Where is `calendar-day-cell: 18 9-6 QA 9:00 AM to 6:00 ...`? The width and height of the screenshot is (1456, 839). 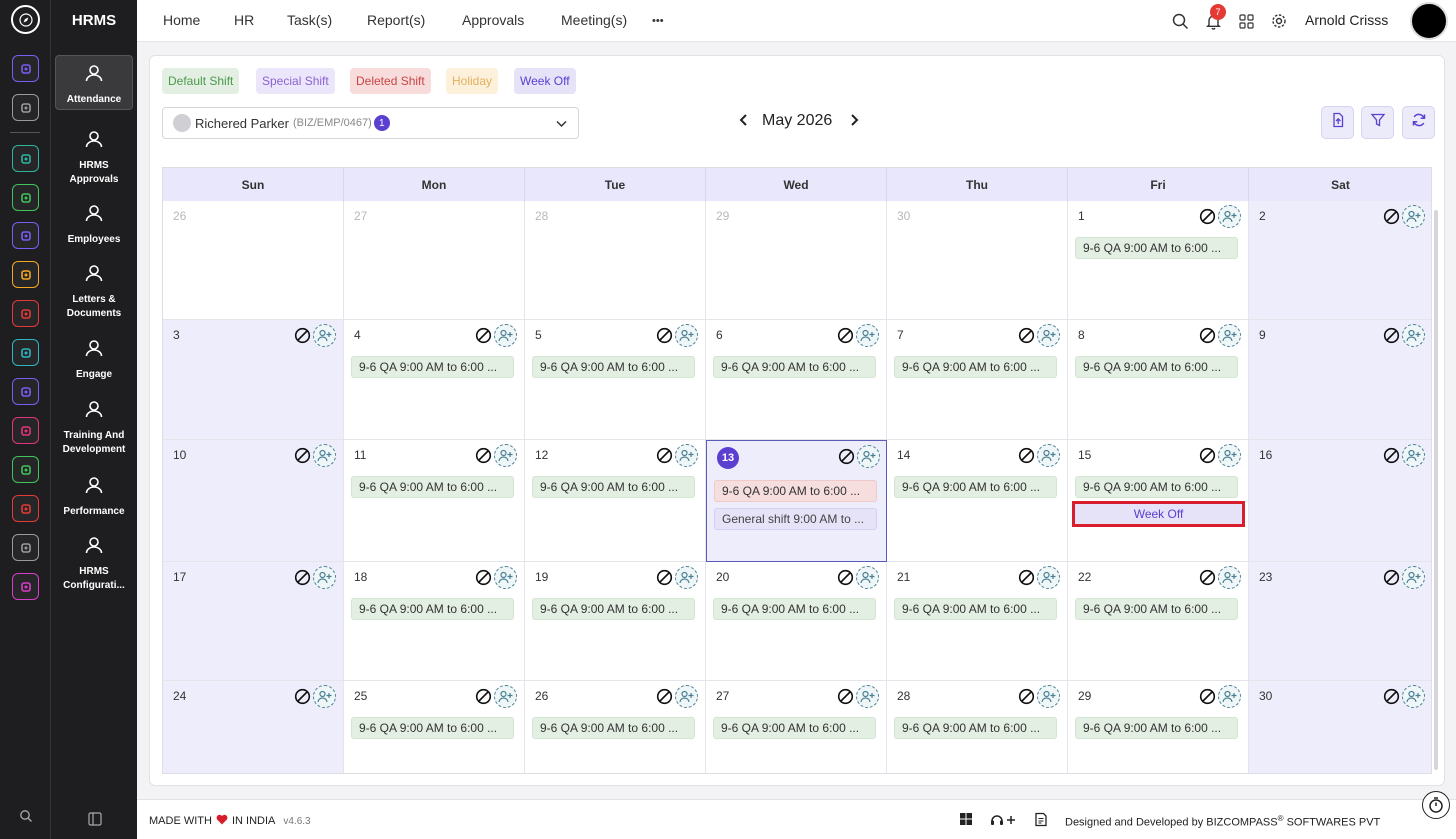
calendar-day-cell: 18 9-6 QA 9:00 AM to 6:00 ... is located at coordinates (434, 621).